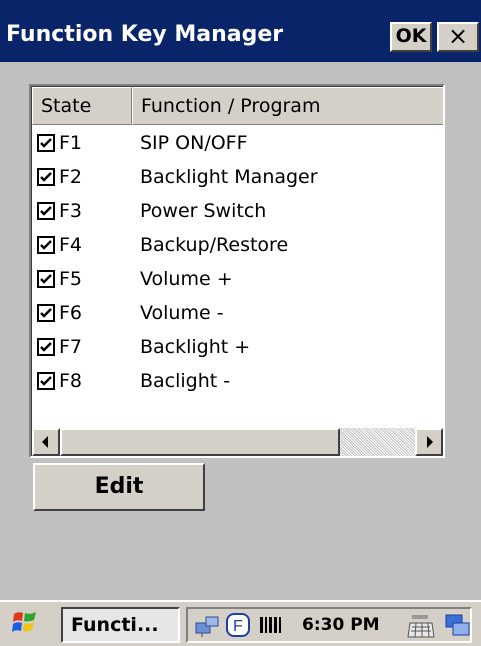 The width and height of the screenshot is (481, 646). I want to click on function-program-label: Volume +, so click(186, 279).